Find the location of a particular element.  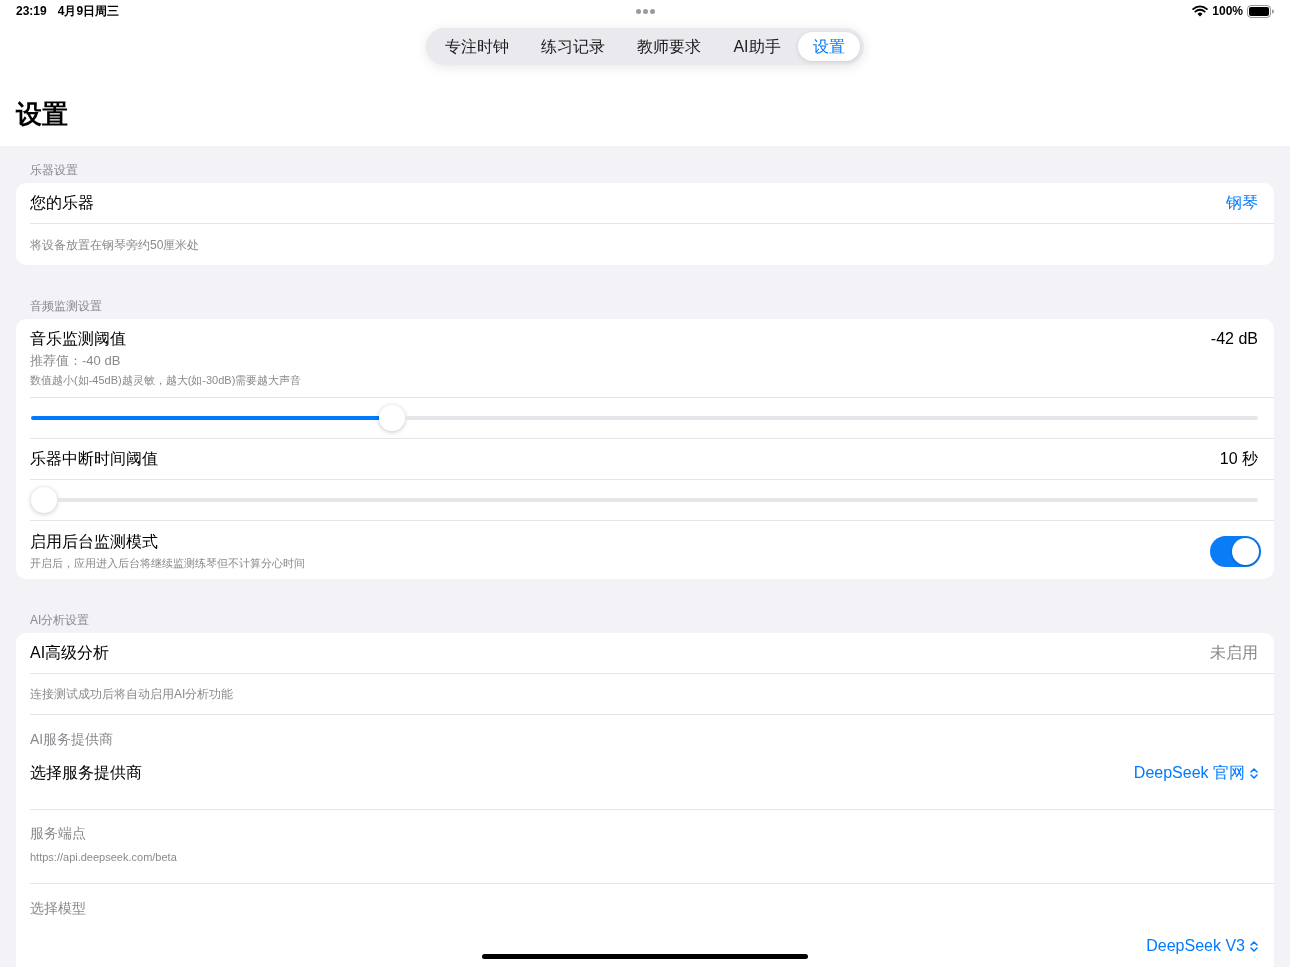

section-header: 音频监测设置 is located at coordinates (66, 306).